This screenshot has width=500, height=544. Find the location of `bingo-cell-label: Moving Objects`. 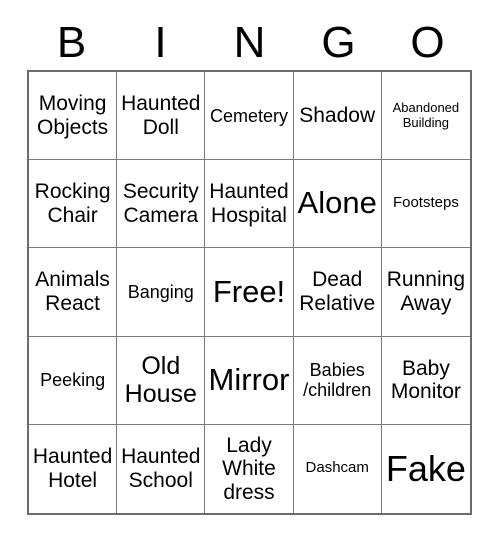

bingo-cell-label: Moving Objects is located at coordinates (72, 115).